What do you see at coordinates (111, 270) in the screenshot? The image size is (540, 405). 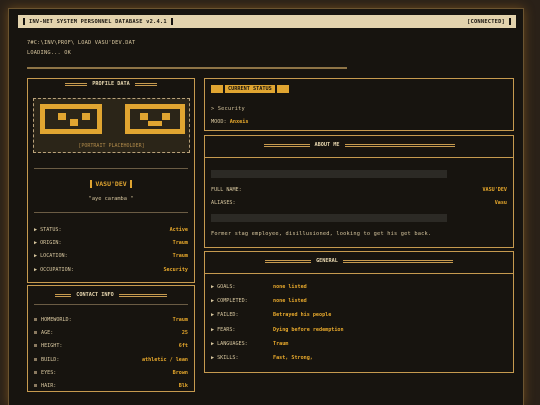 I see `profile-field-occupation: ▶ OCCUPATION: Security` at bounding box center [111, 270].